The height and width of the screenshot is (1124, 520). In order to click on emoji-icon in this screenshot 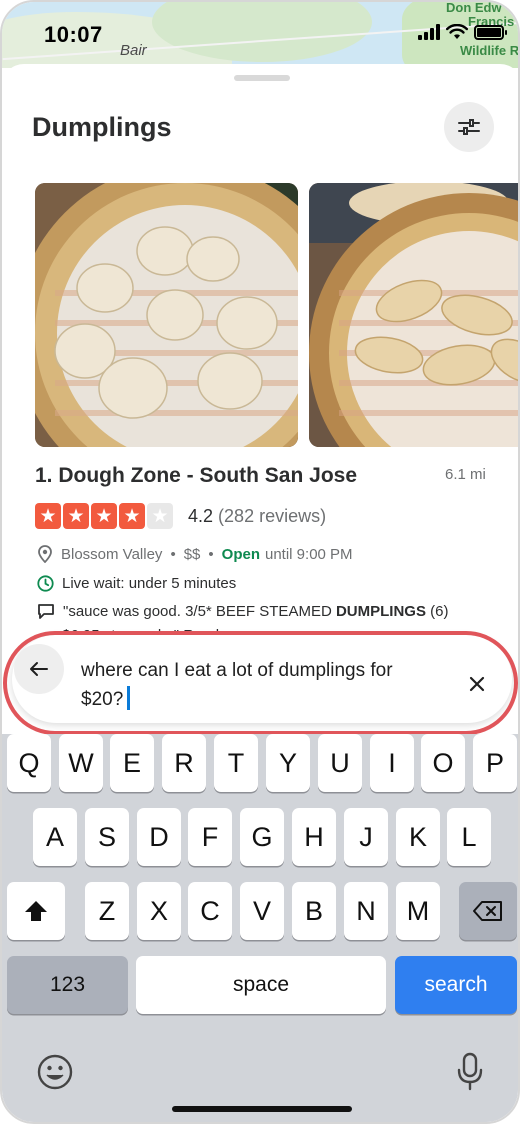, I will do `click(55, 1072)`.